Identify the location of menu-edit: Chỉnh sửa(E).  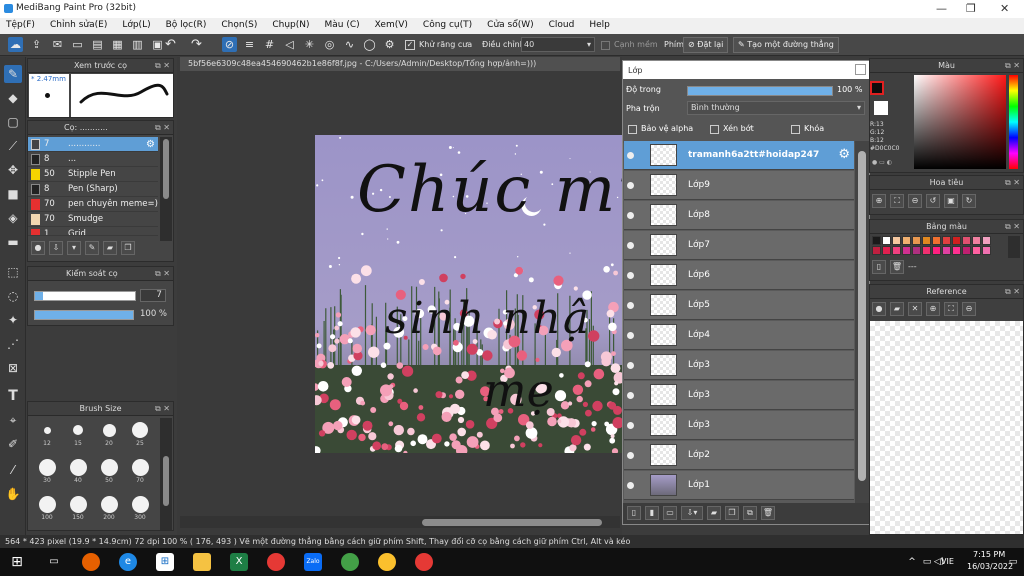
(78, 26).